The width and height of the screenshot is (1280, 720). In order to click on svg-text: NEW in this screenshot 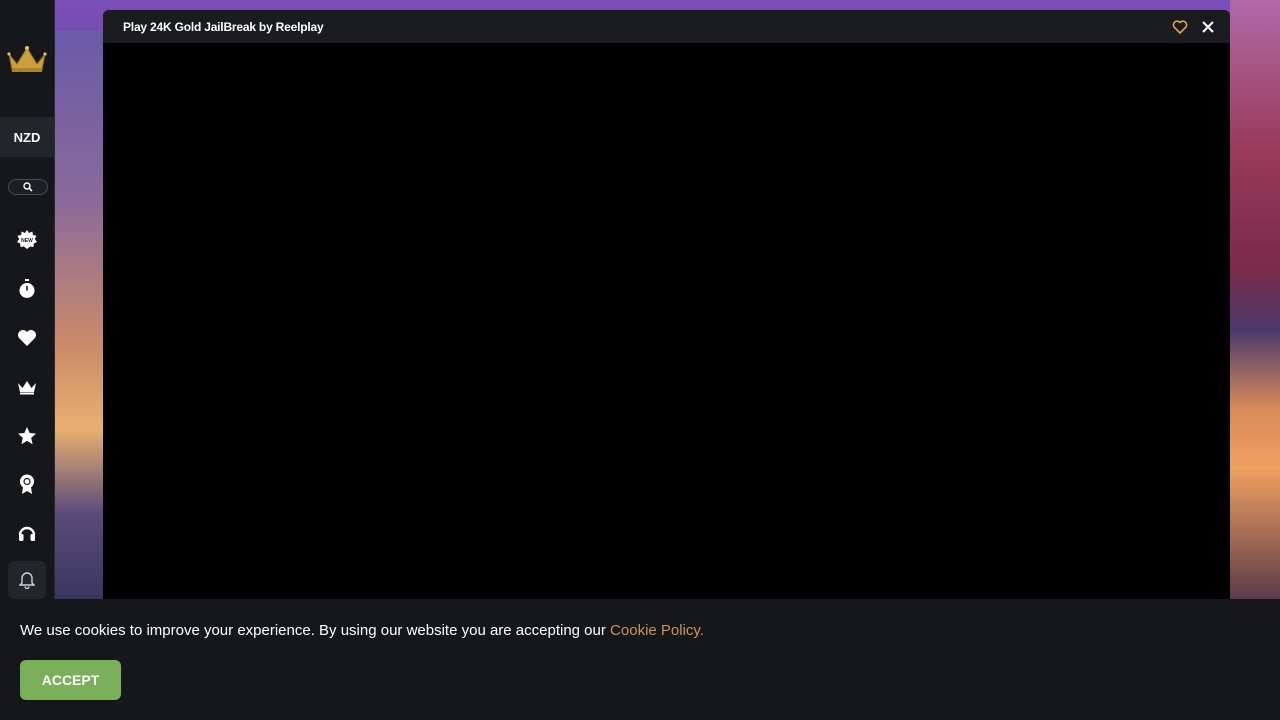, I will do `click(27, 241)`.